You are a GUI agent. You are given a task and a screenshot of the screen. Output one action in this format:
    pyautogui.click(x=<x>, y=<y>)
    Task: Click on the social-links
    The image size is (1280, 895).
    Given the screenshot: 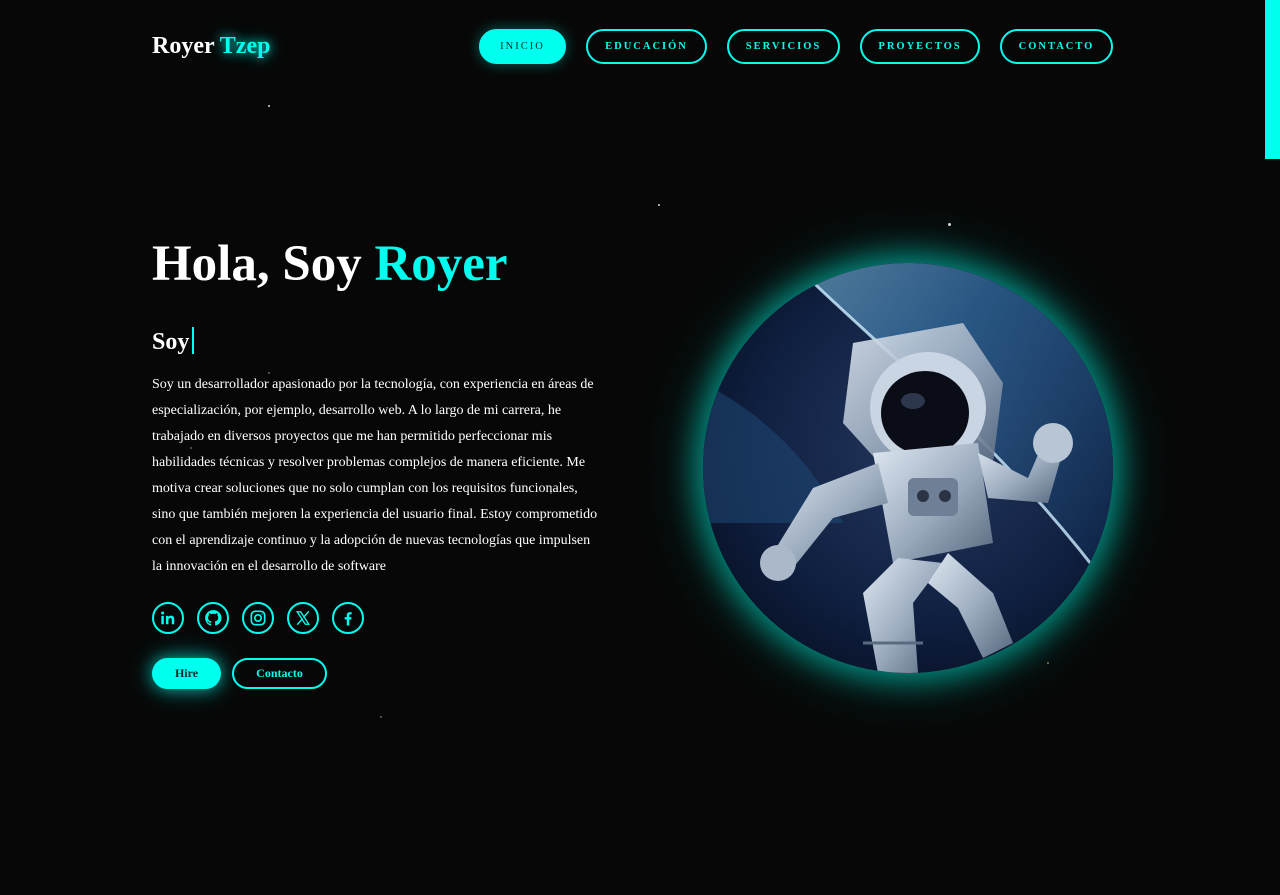 What is the action you would take?
    pyautogui.click(x=258, y=618)
    